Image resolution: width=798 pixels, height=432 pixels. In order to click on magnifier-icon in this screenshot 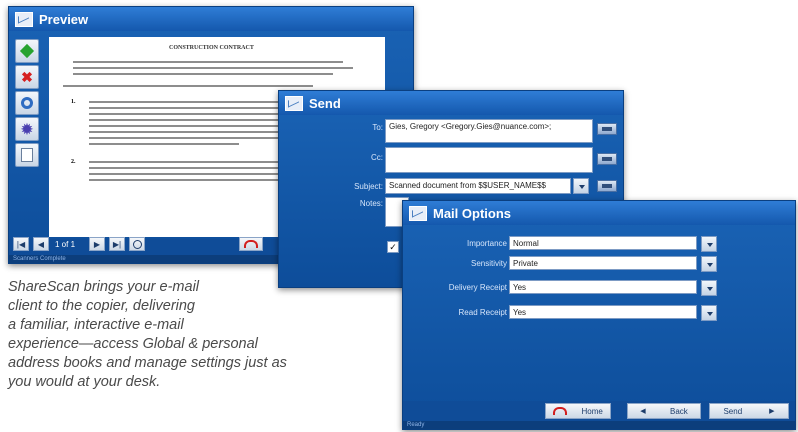, I will do `click(137, 244)`.